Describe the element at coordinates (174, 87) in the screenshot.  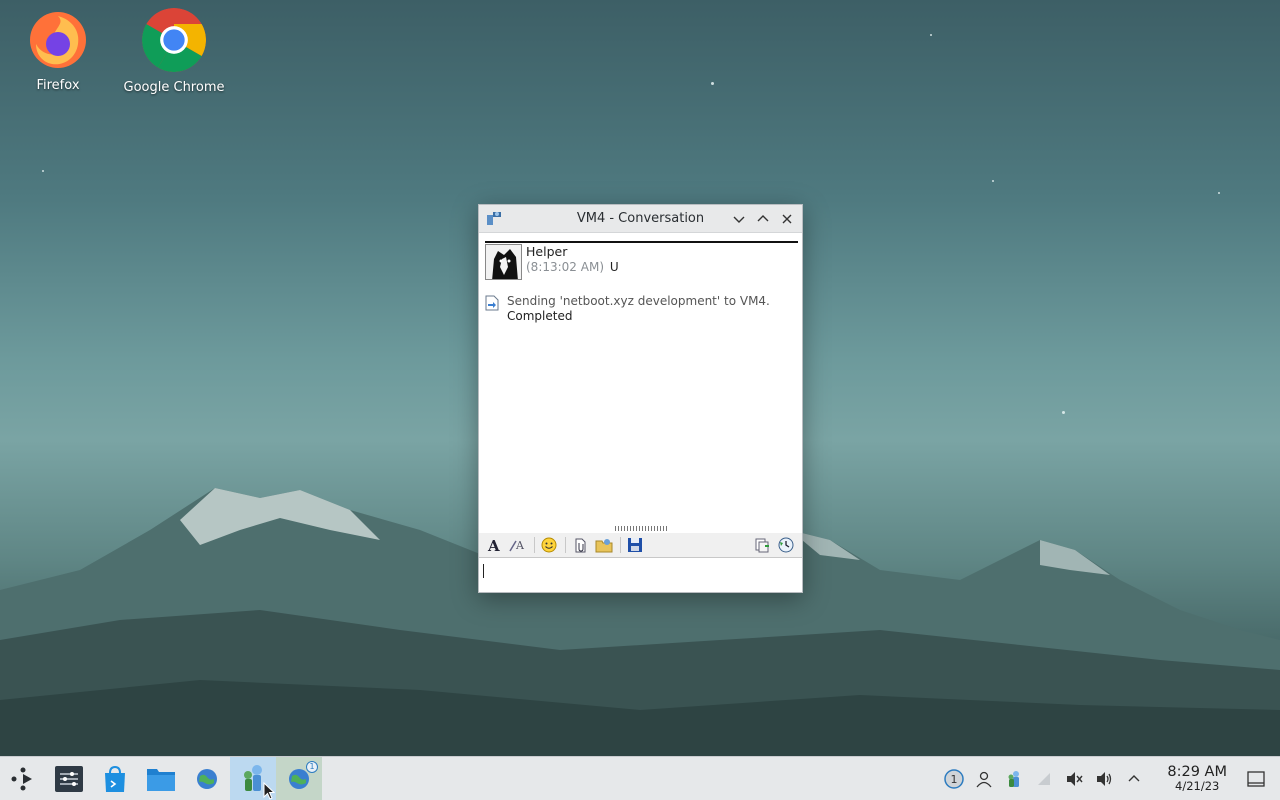
I see `chrome-label: Google Chrome` at that location.